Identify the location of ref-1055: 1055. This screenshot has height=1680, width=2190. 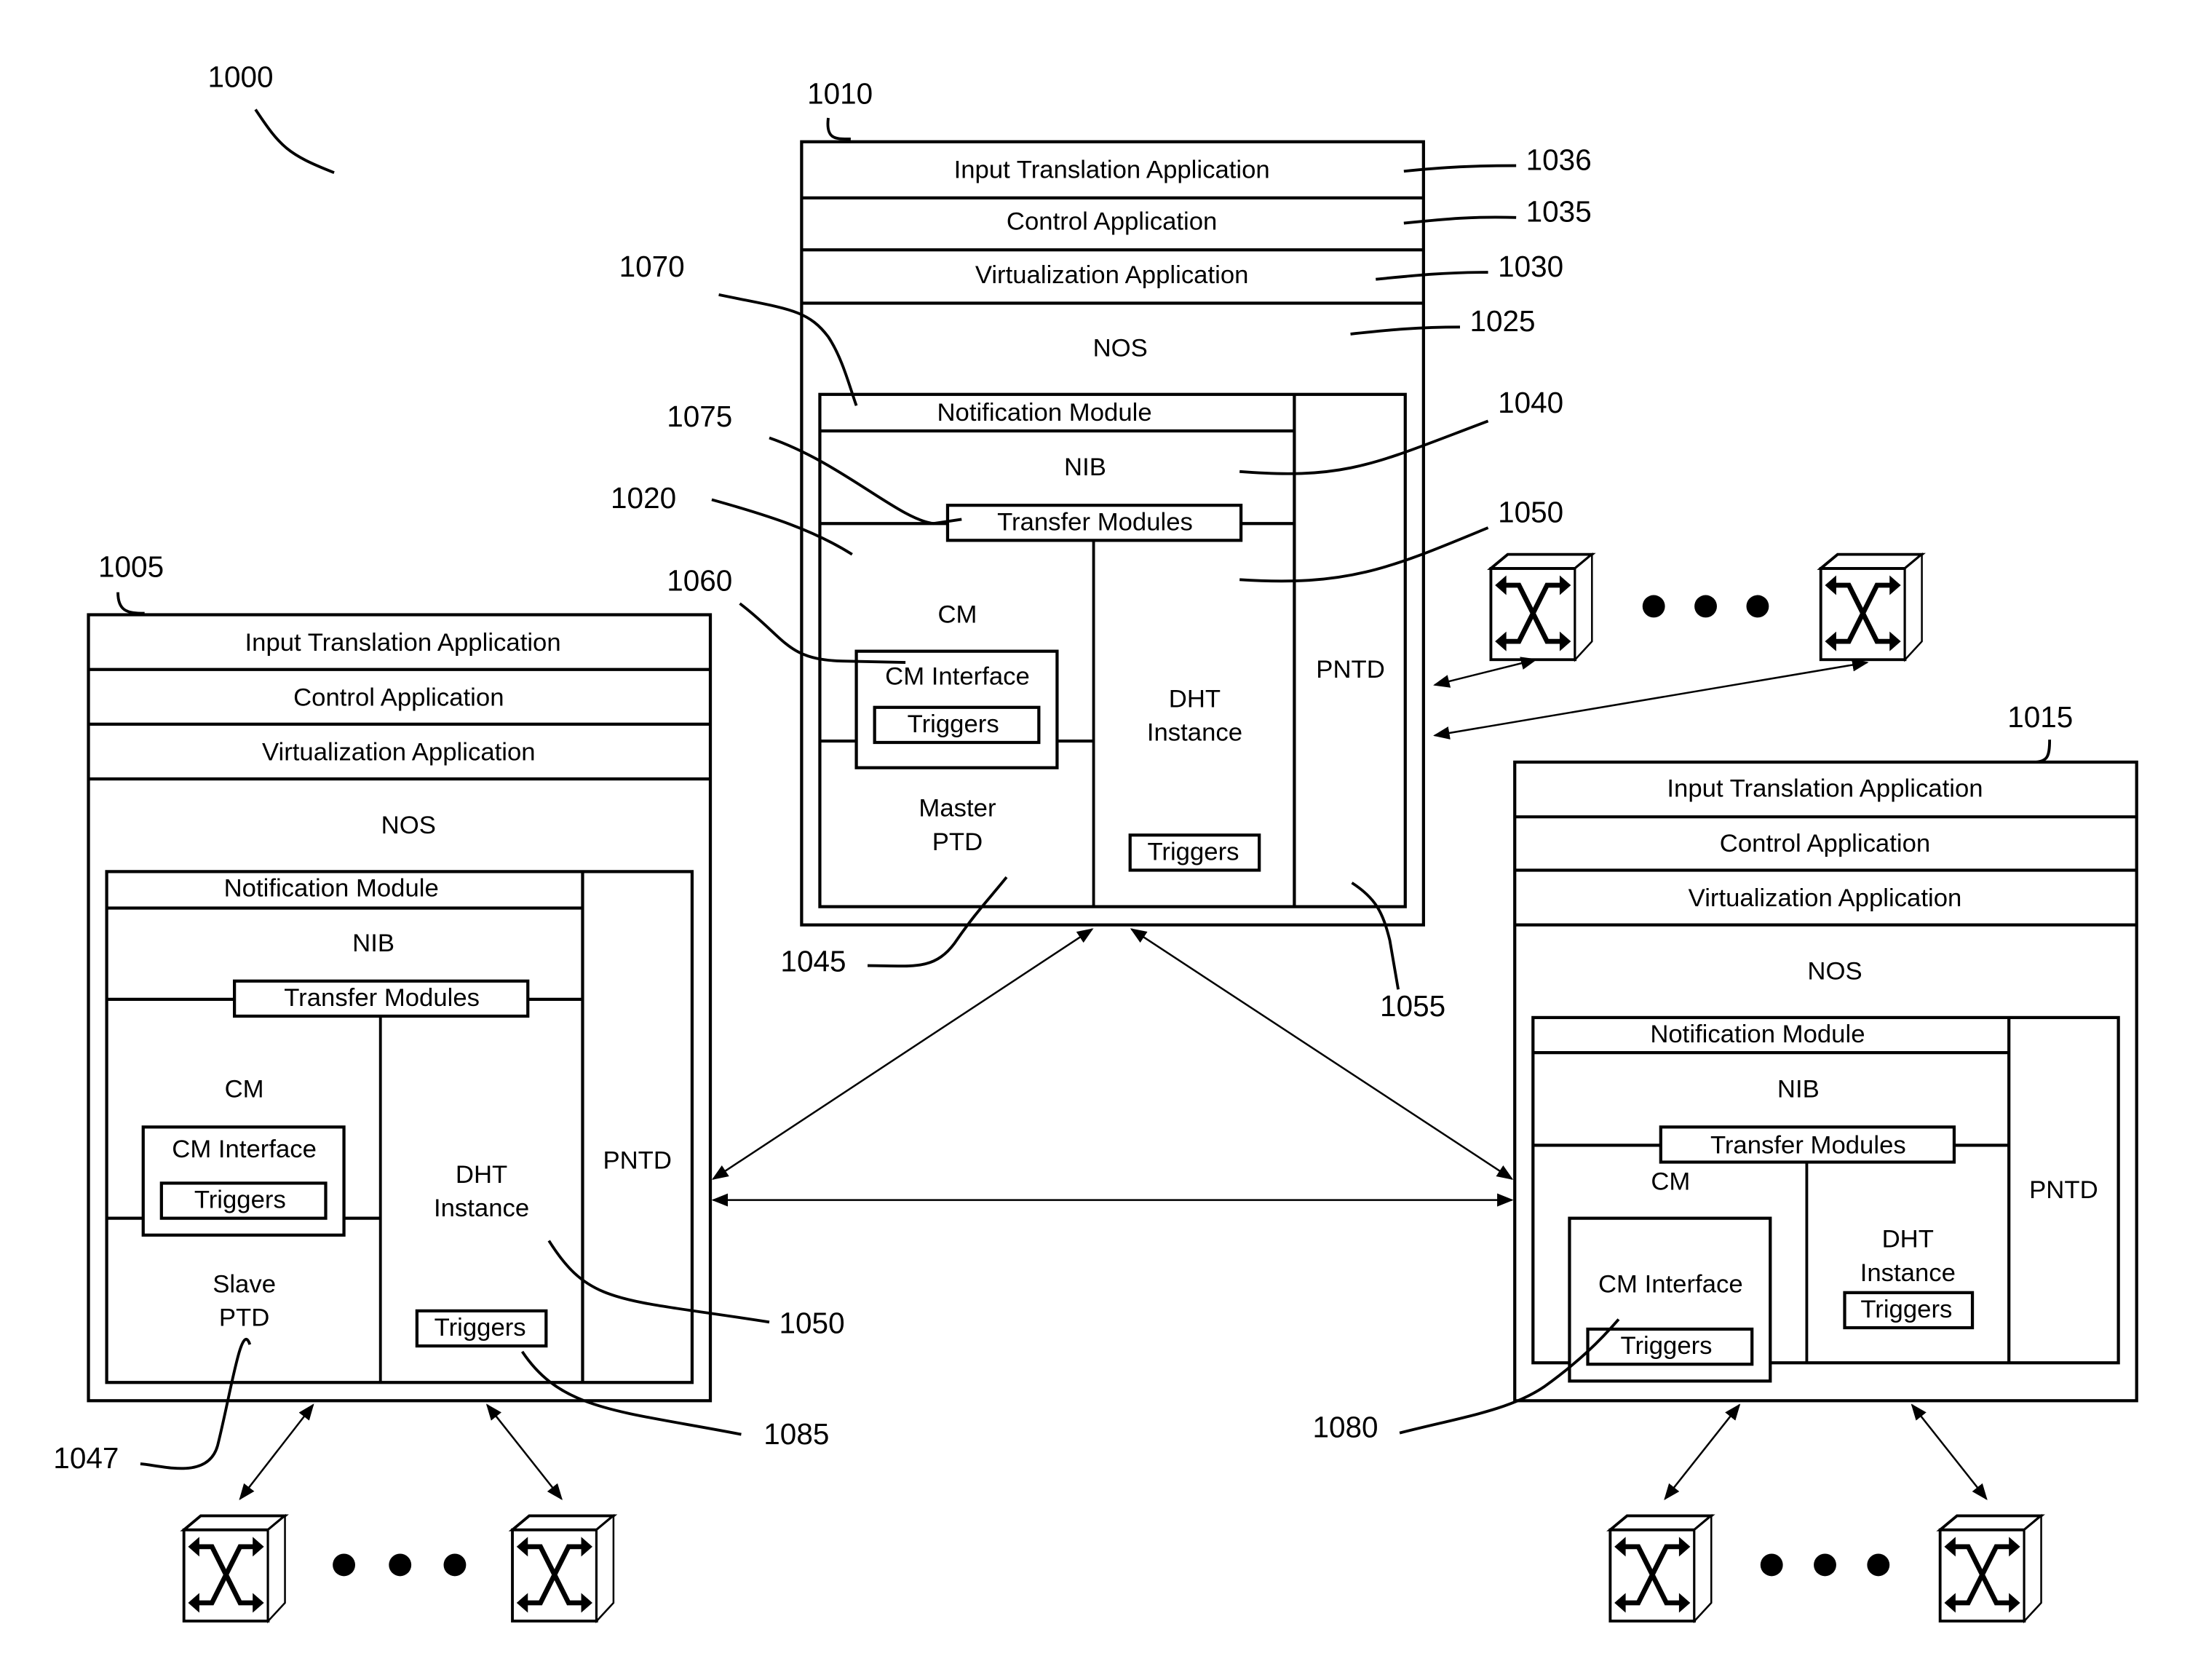
(1412, 1006).